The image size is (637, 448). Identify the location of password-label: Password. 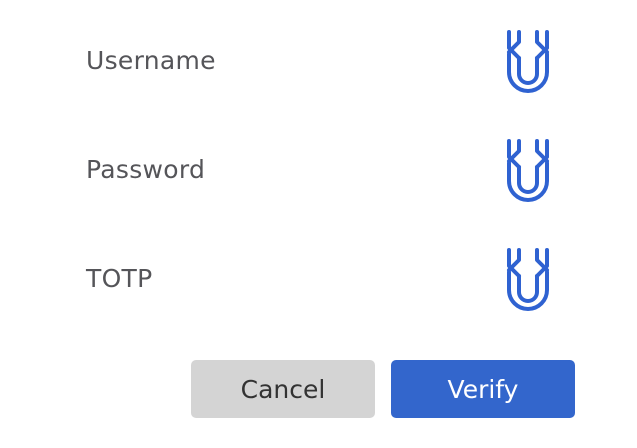
(146, 169).